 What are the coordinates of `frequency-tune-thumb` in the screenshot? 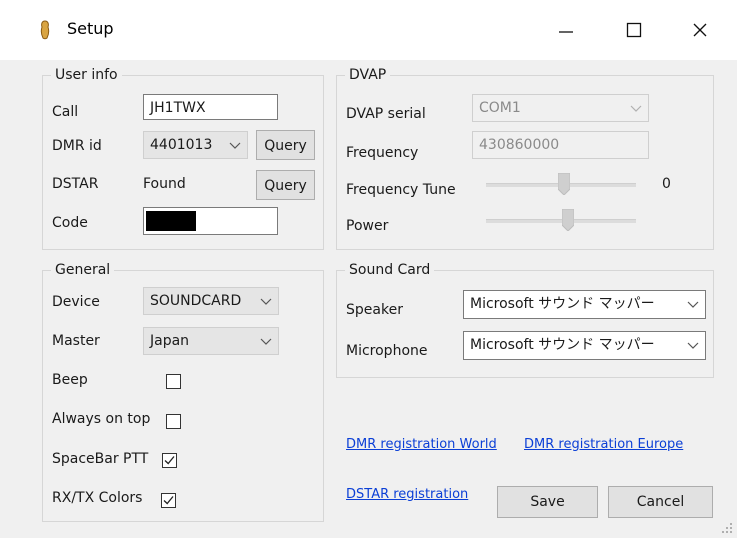 It's located at (564, 184).